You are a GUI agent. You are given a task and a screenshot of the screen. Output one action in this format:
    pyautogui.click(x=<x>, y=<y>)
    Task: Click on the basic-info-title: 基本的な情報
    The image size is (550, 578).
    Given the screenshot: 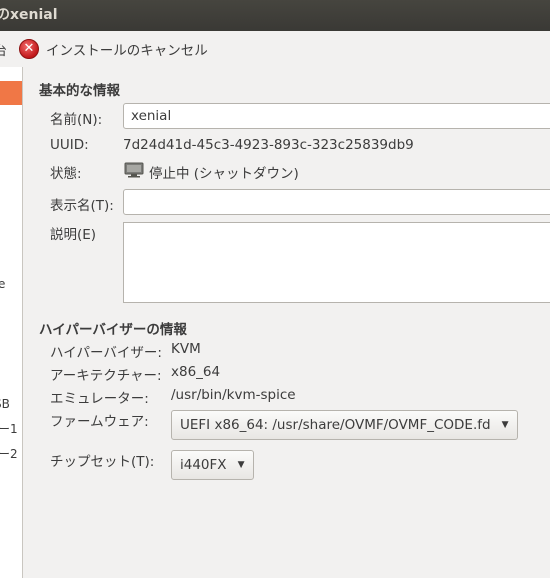 What is the action you would take?
    pyautogui.click(x=79, y=91)
    